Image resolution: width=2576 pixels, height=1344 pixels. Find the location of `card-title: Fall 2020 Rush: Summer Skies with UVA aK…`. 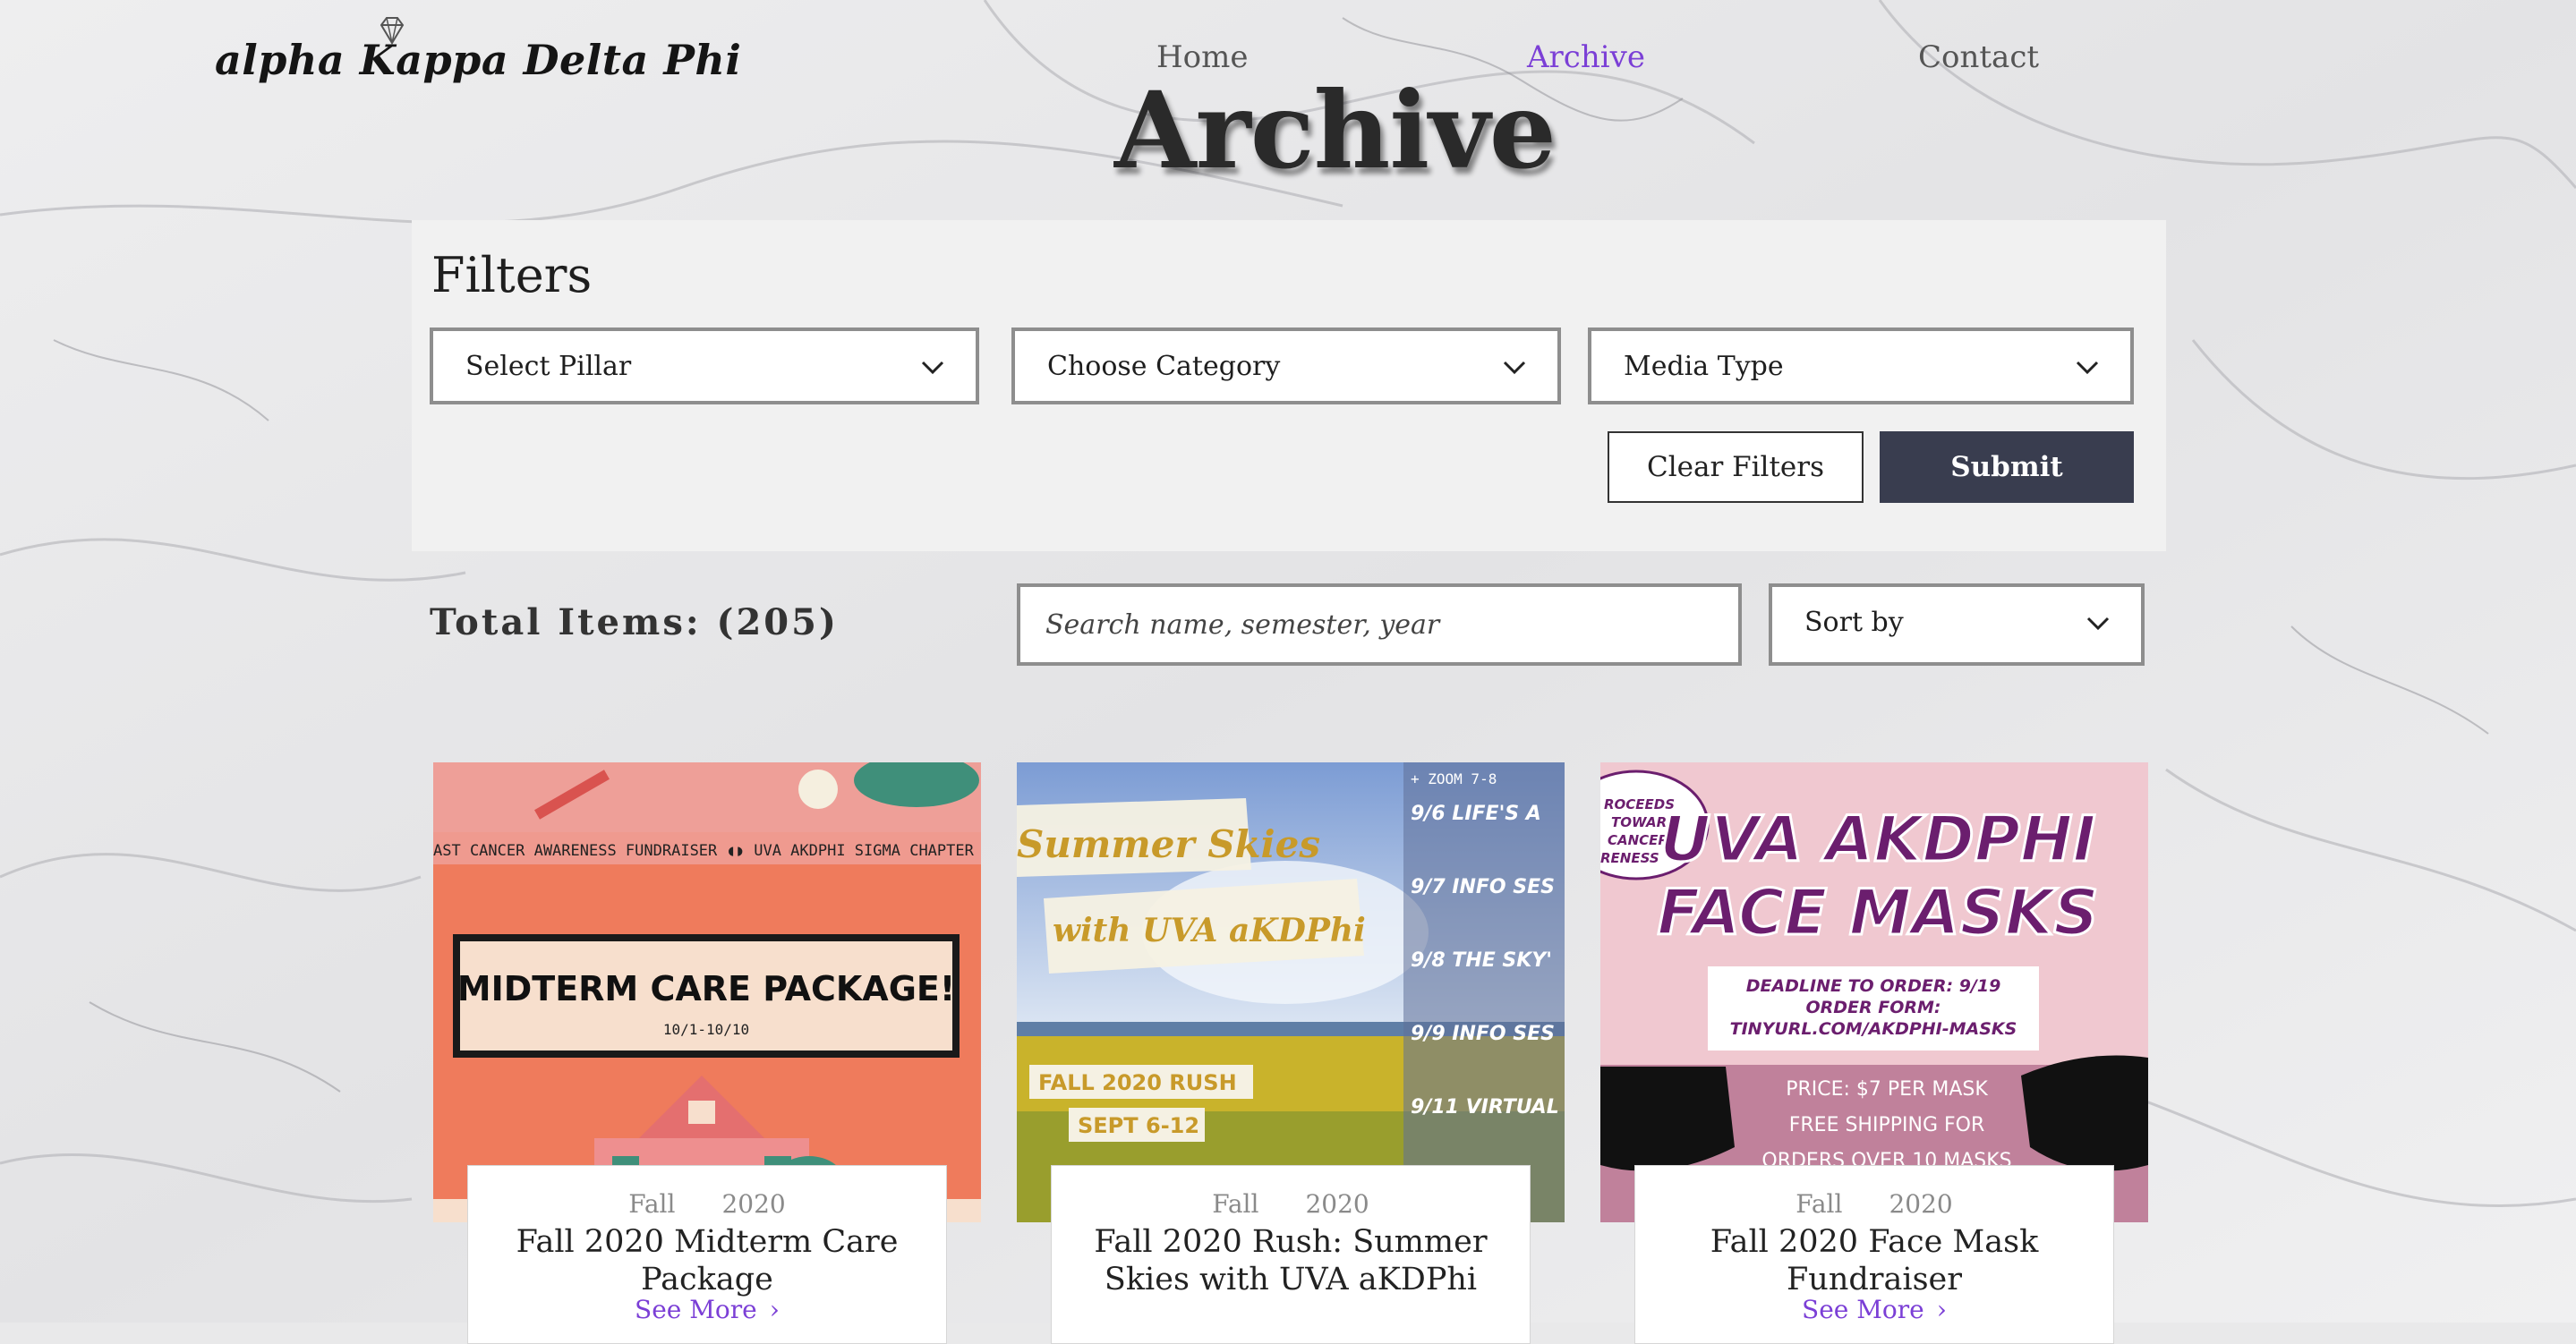

card-title: Fall 2020 Rush: Summer Skies with UVA aK… is located at coordinates (1291, 1260).